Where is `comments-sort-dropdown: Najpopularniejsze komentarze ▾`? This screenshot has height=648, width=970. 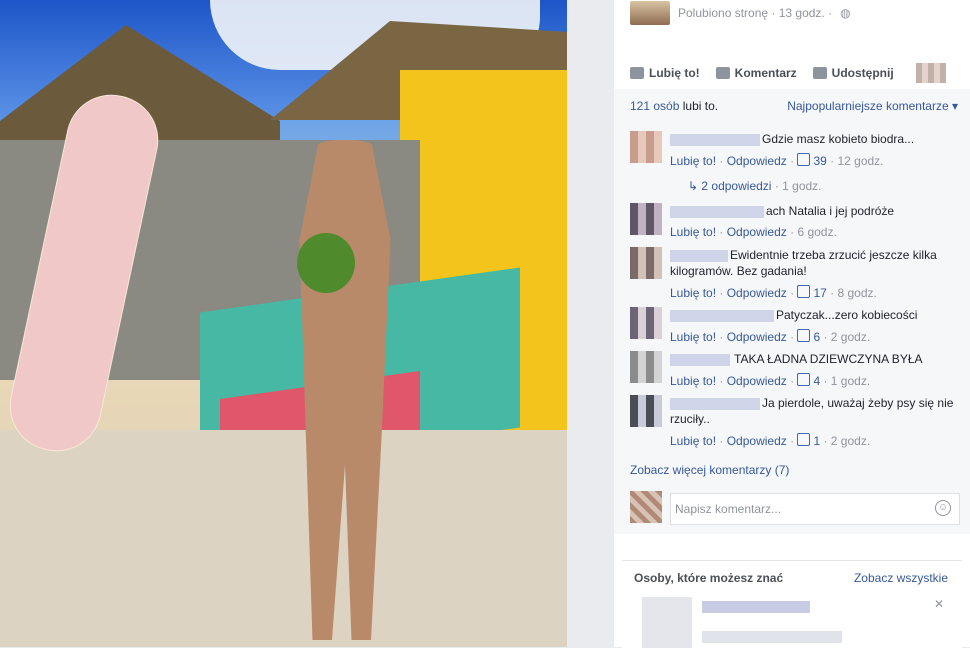 comments-sort-dropdown: Najpopularniejsze komentarze ▾ is located at coordinates (872, 106).